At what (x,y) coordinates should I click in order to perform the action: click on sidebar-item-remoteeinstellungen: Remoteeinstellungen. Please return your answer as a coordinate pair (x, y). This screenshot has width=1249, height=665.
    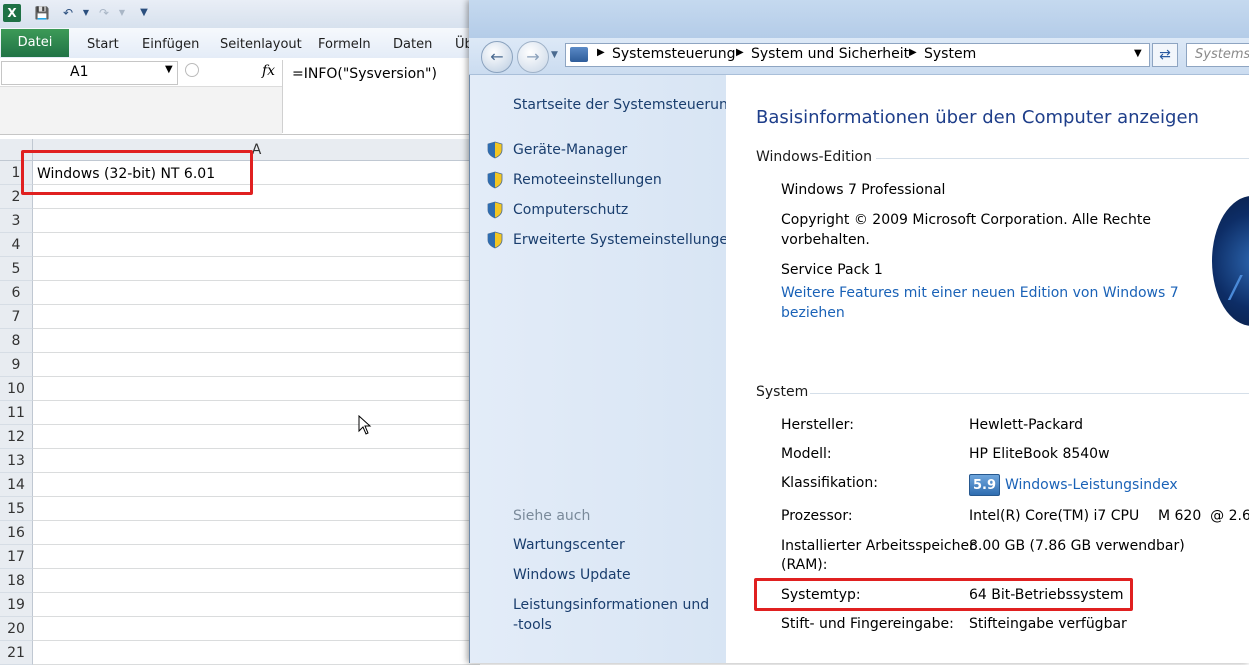
    Looking at the image, I should click on (587, 180).